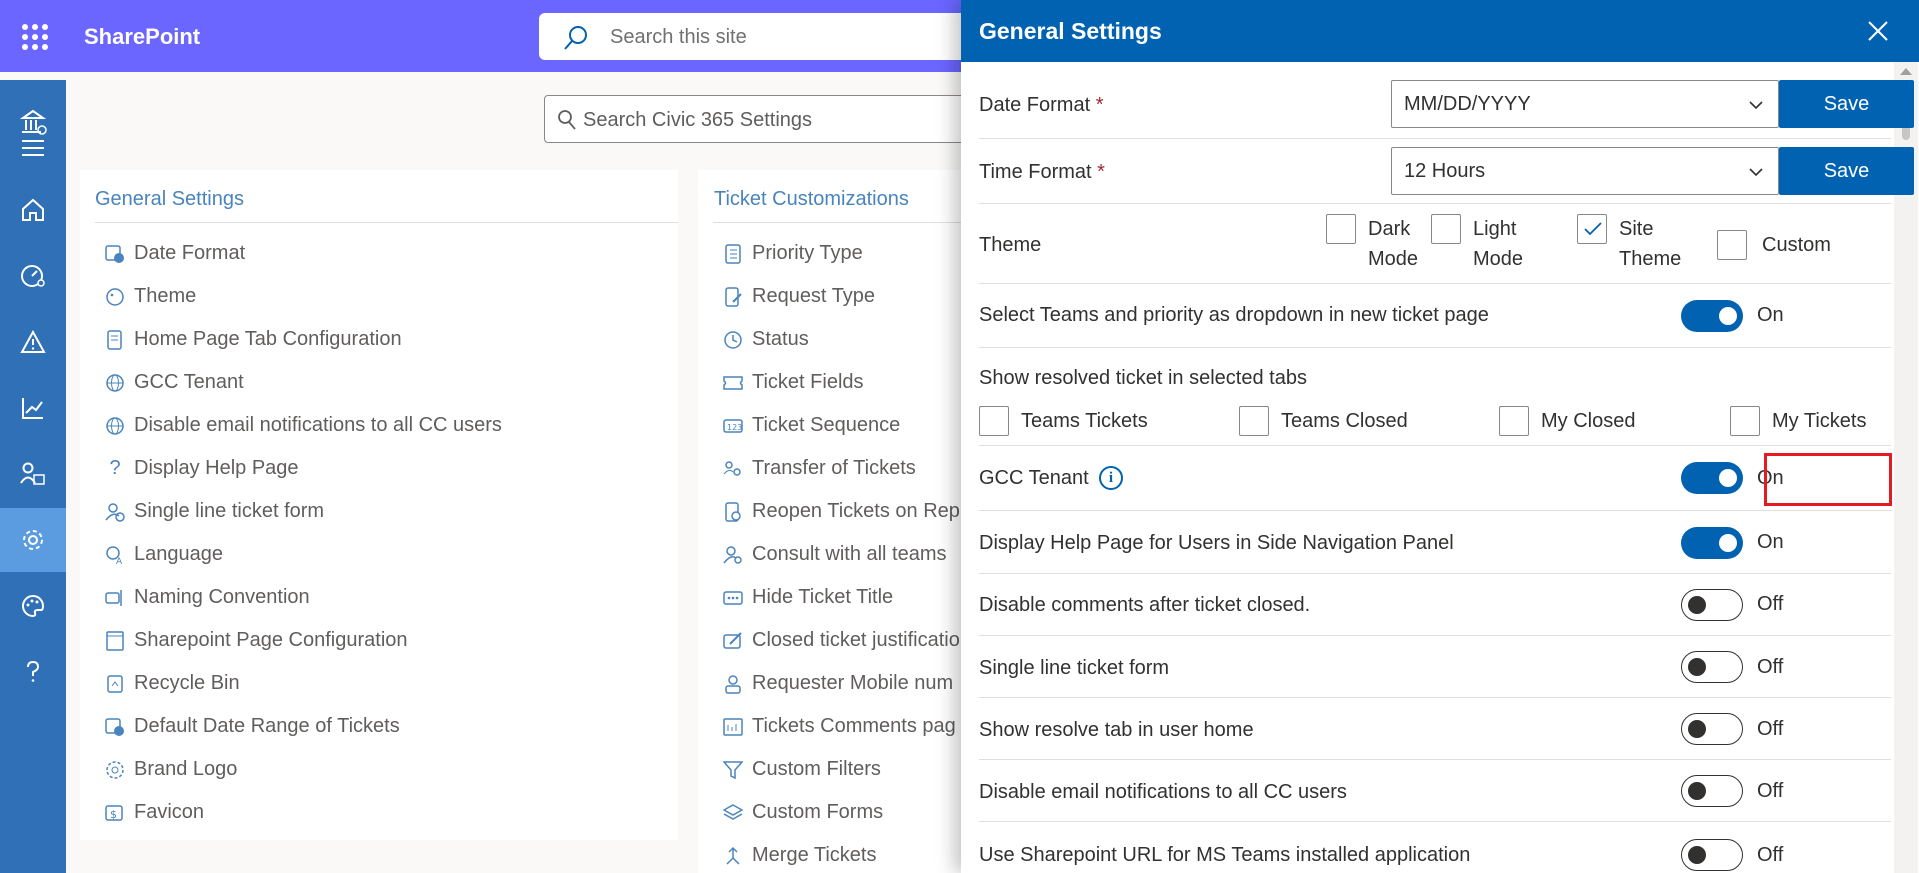 The height and width of the screenshot is (873, 1919). I want to click on settings-search-box: Search Civic 365 Settings, so click(764, 119).